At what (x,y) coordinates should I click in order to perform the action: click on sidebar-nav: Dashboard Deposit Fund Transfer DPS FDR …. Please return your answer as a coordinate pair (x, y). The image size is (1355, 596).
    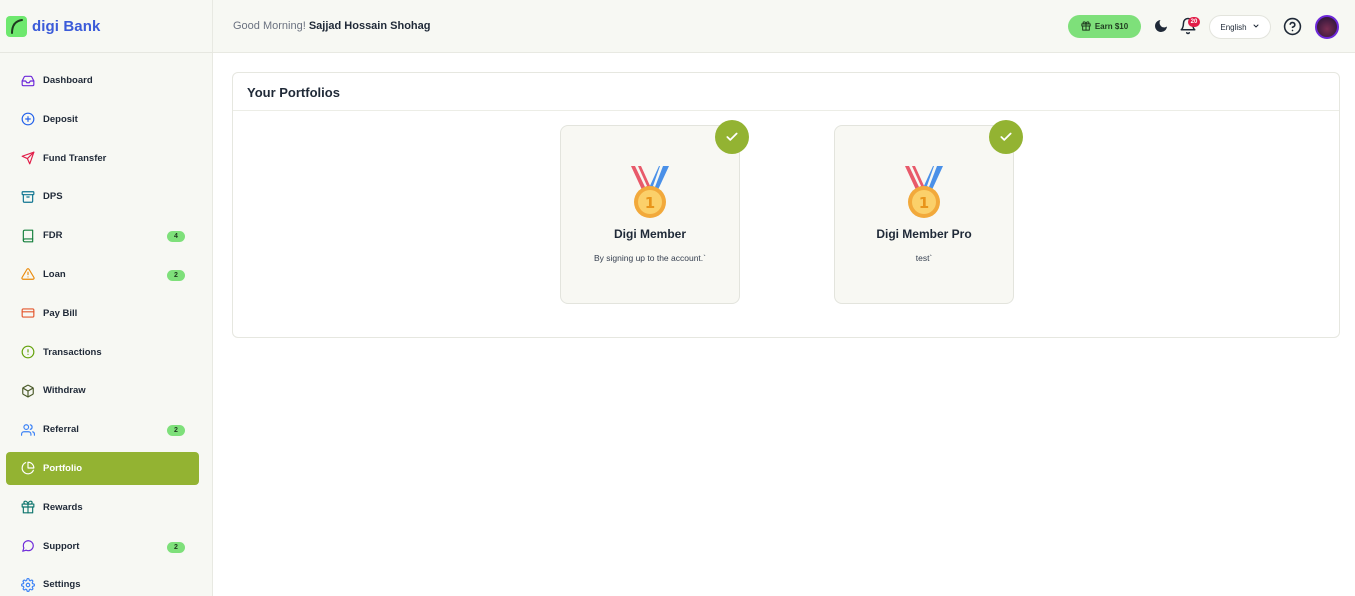
    Looking at the image, I should click on (102, 330).